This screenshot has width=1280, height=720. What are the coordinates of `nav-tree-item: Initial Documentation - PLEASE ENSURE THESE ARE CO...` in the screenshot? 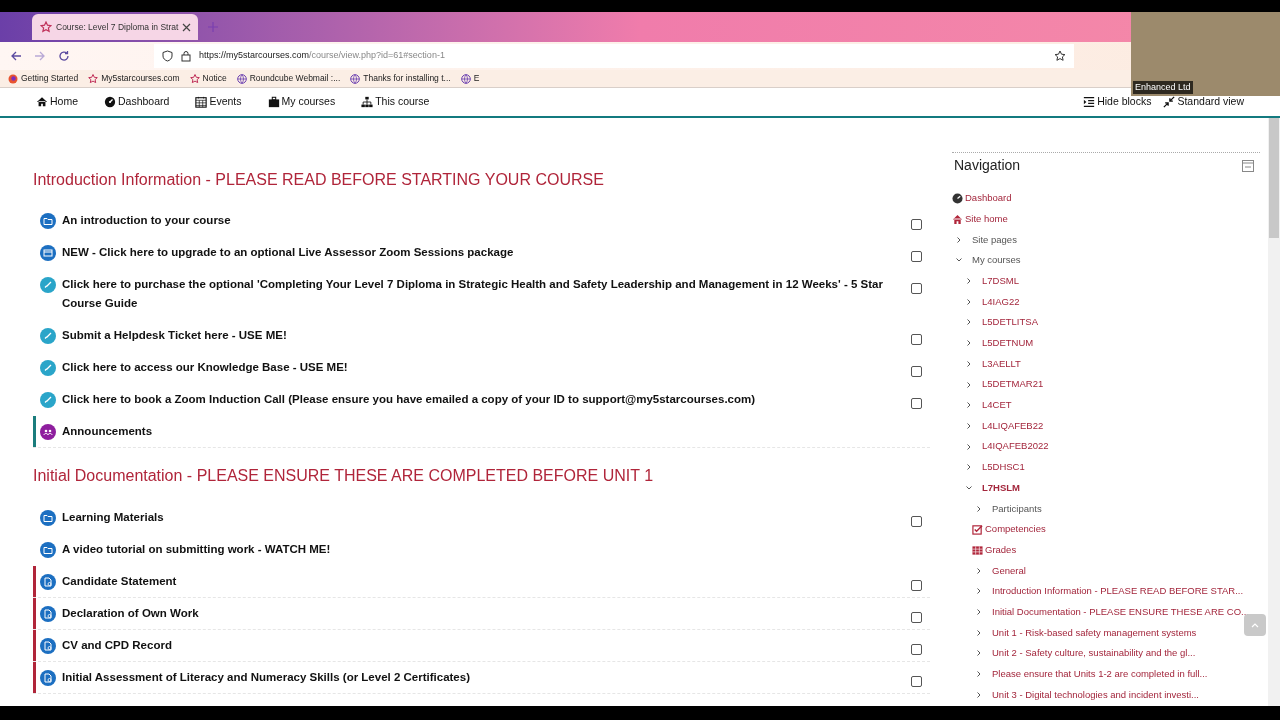 It's located at (1120, 612).